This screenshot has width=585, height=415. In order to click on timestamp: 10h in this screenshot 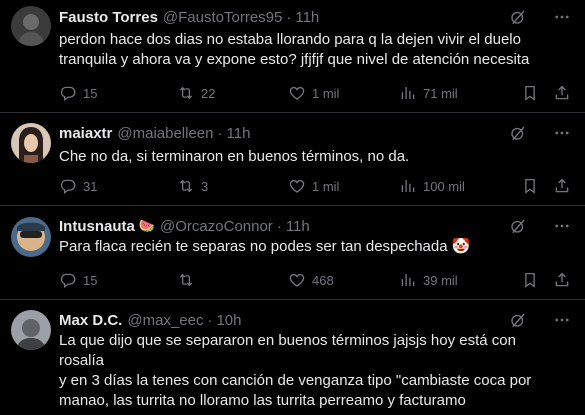, I will do `click(228, 320)`.